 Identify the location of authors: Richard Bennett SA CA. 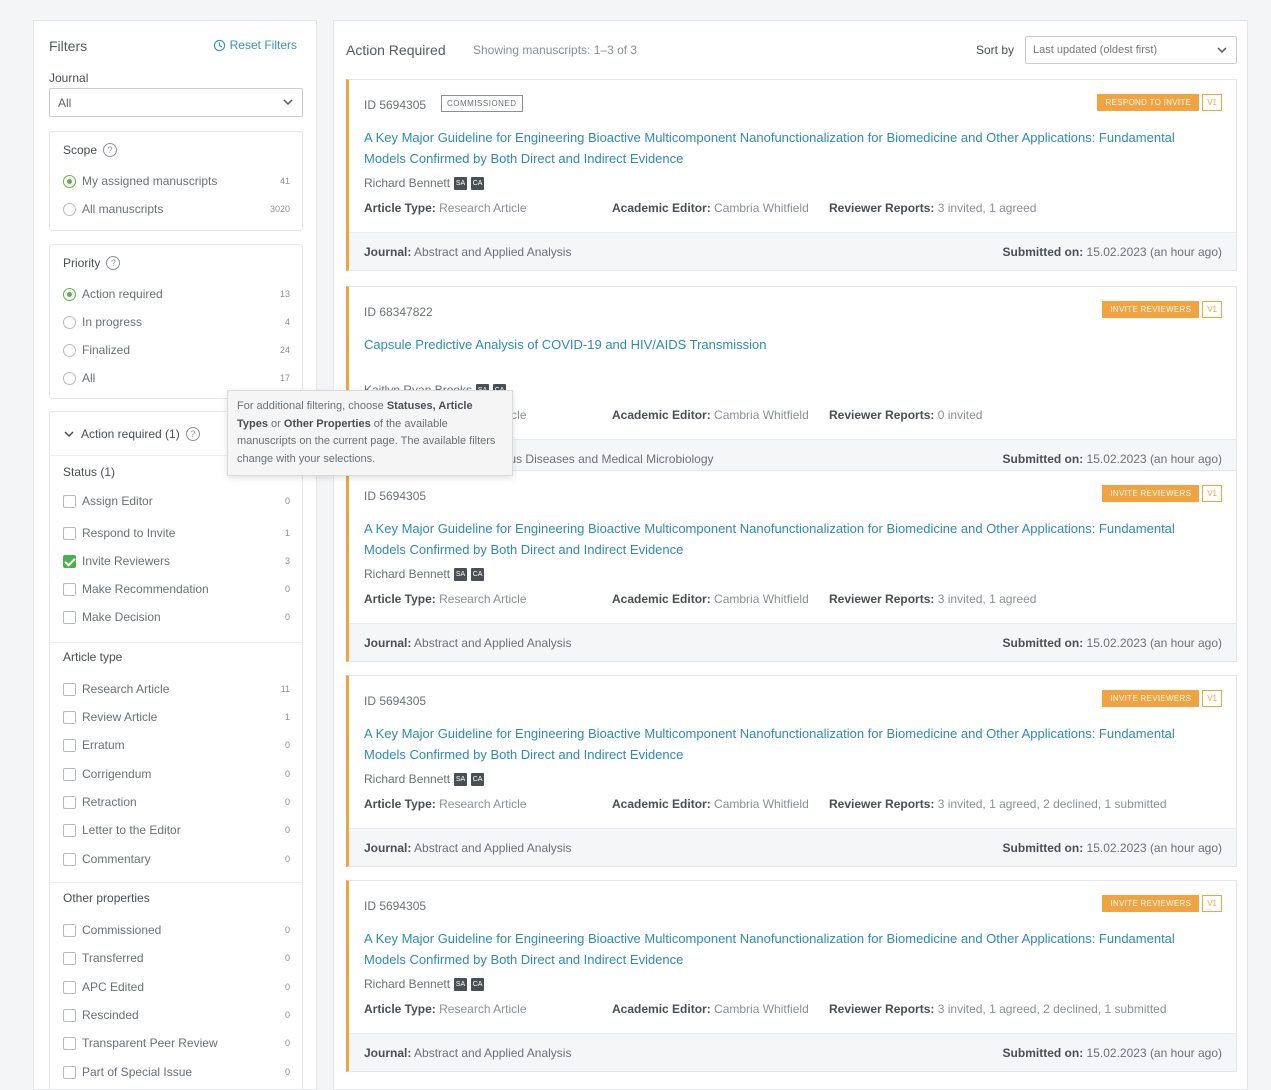
(424, 183).